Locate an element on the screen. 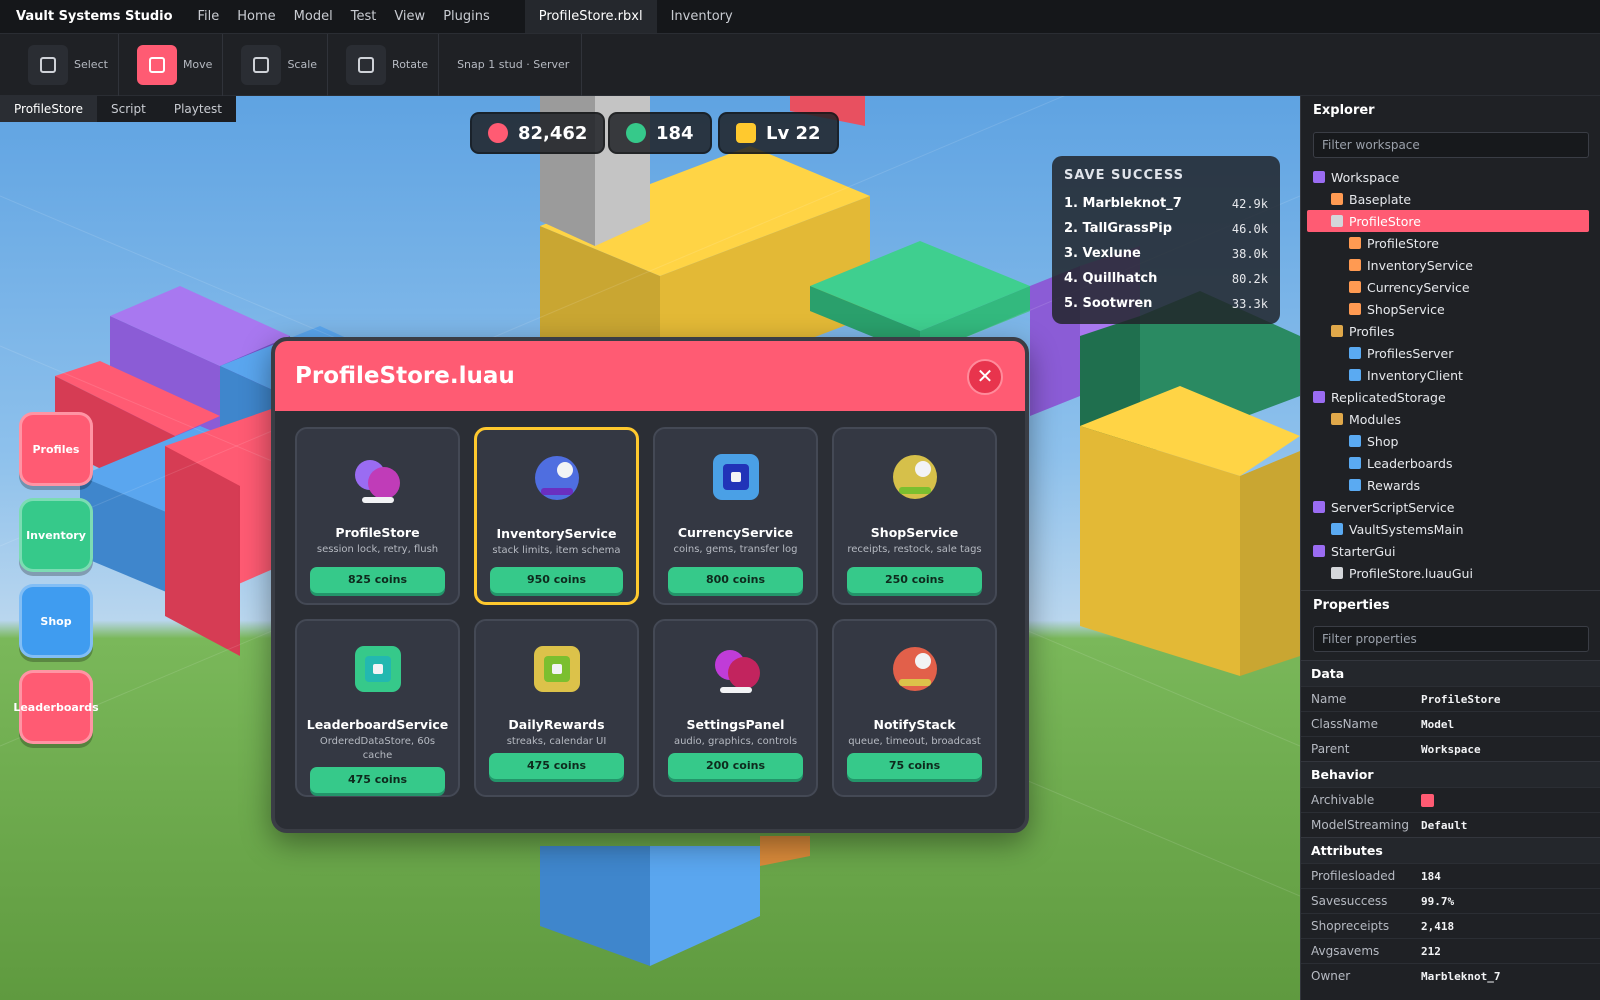  property-value: Model is located at coordinates (1437, 724).